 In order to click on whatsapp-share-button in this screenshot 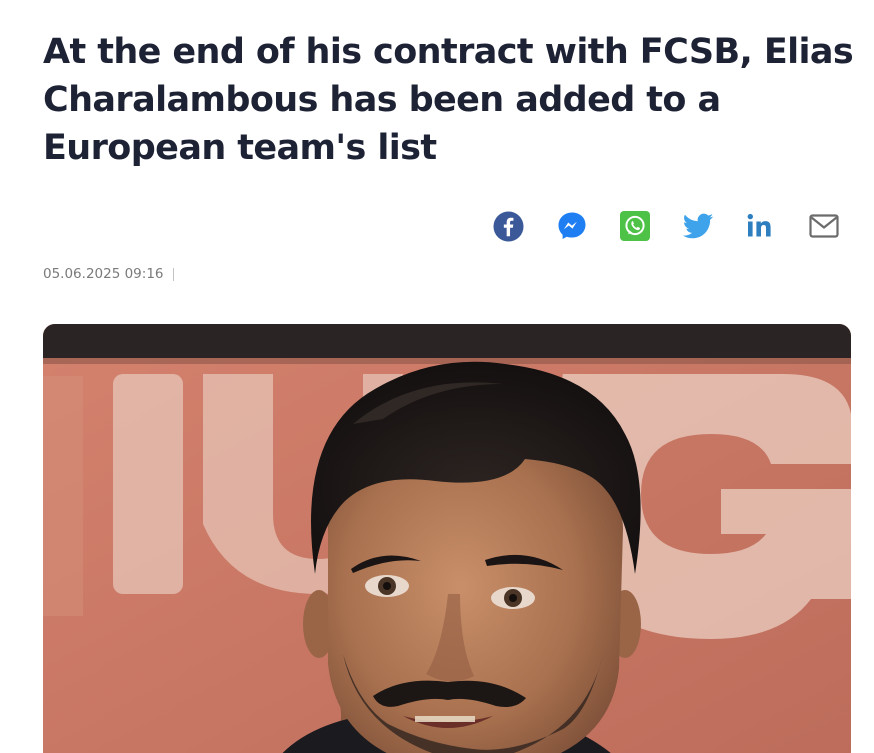, I will do `click(634, 226)`.